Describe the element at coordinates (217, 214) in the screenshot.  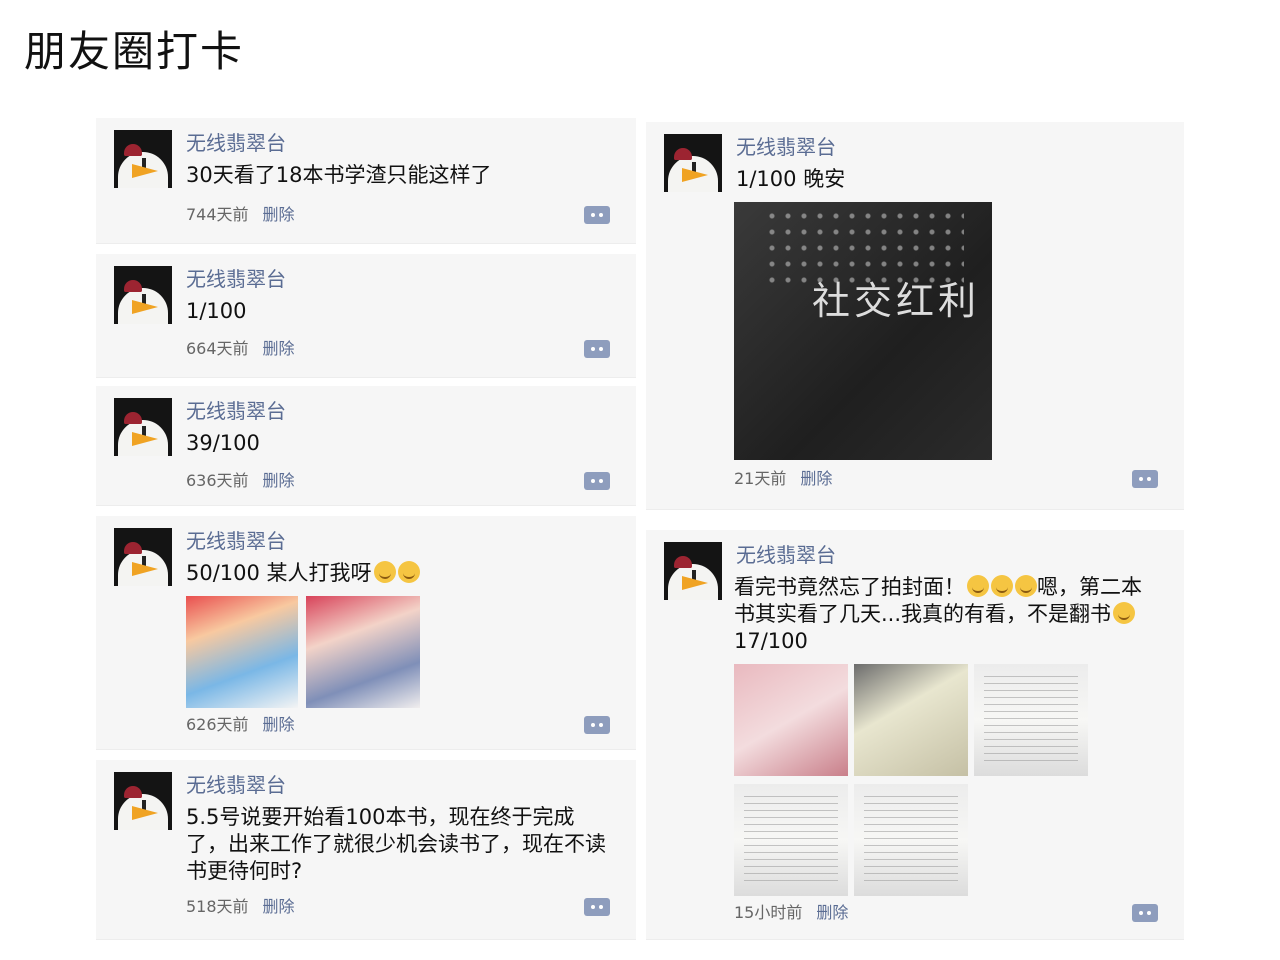
I see `post-time: 744天前` at that location.